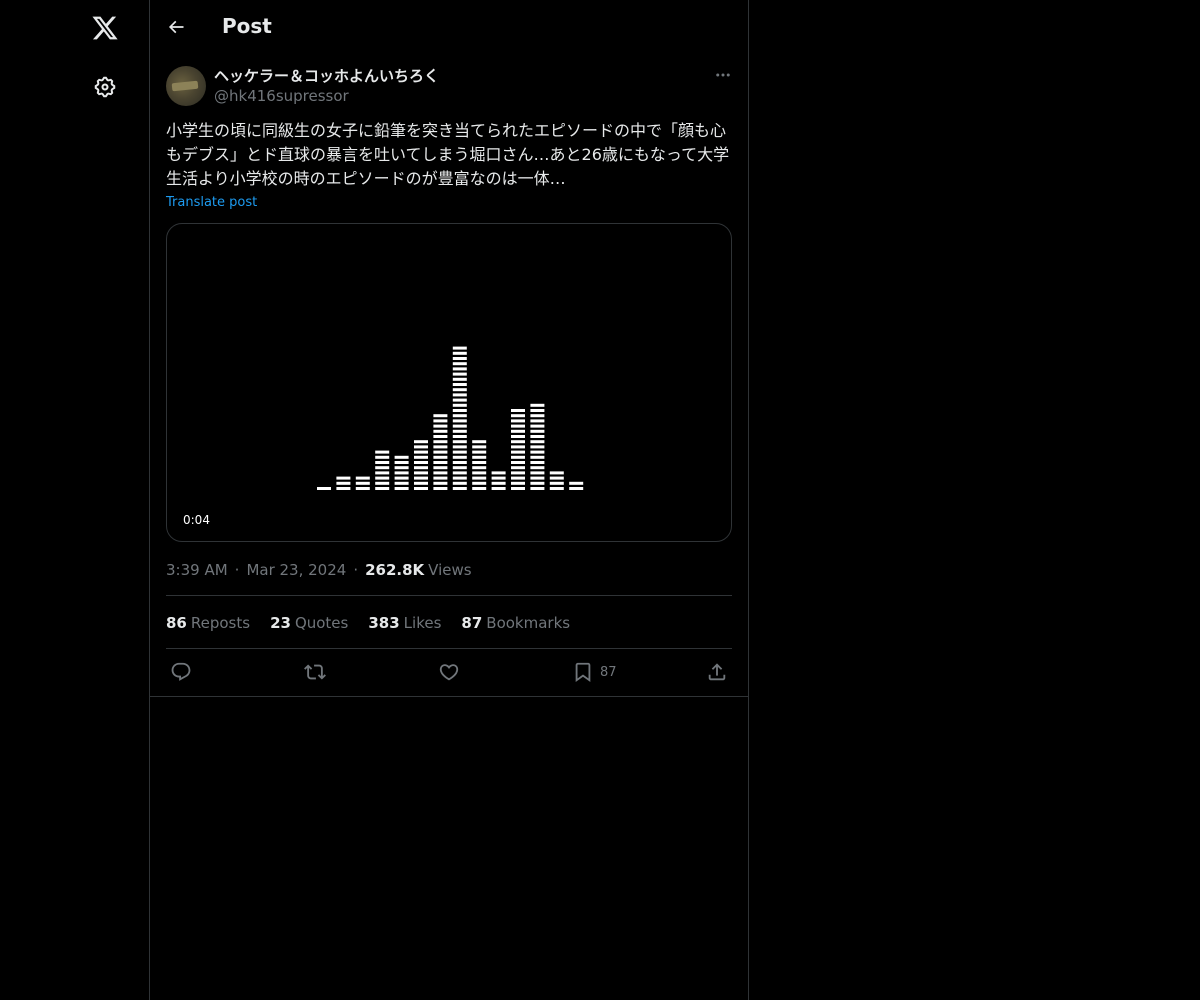 This screenshot has height=1000, width=1200. What do you see at coordinates (321, 623) in the screenshot?
I see `quotes-label: Quotes` at bounding box center [321, 623].